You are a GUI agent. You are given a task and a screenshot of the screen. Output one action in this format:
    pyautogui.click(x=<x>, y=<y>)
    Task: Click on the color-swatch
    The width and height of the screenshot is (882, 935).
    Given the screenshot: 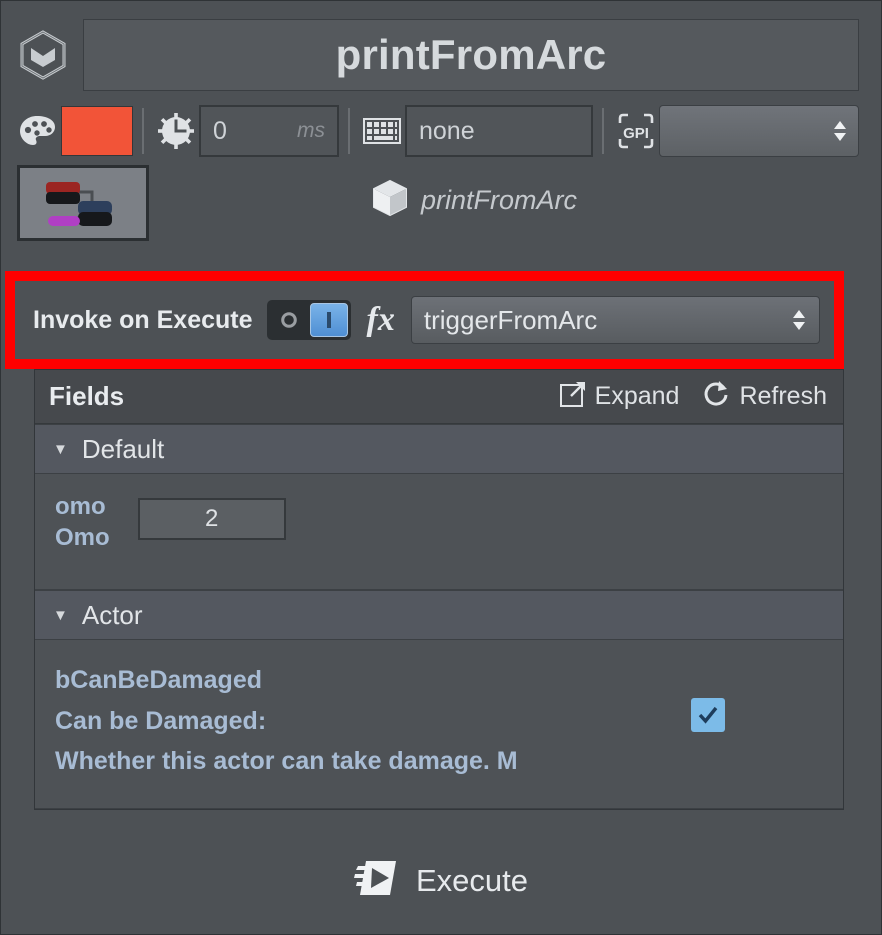 What is the action you would take?
    pyautogui.click(x=97, y=131)
    